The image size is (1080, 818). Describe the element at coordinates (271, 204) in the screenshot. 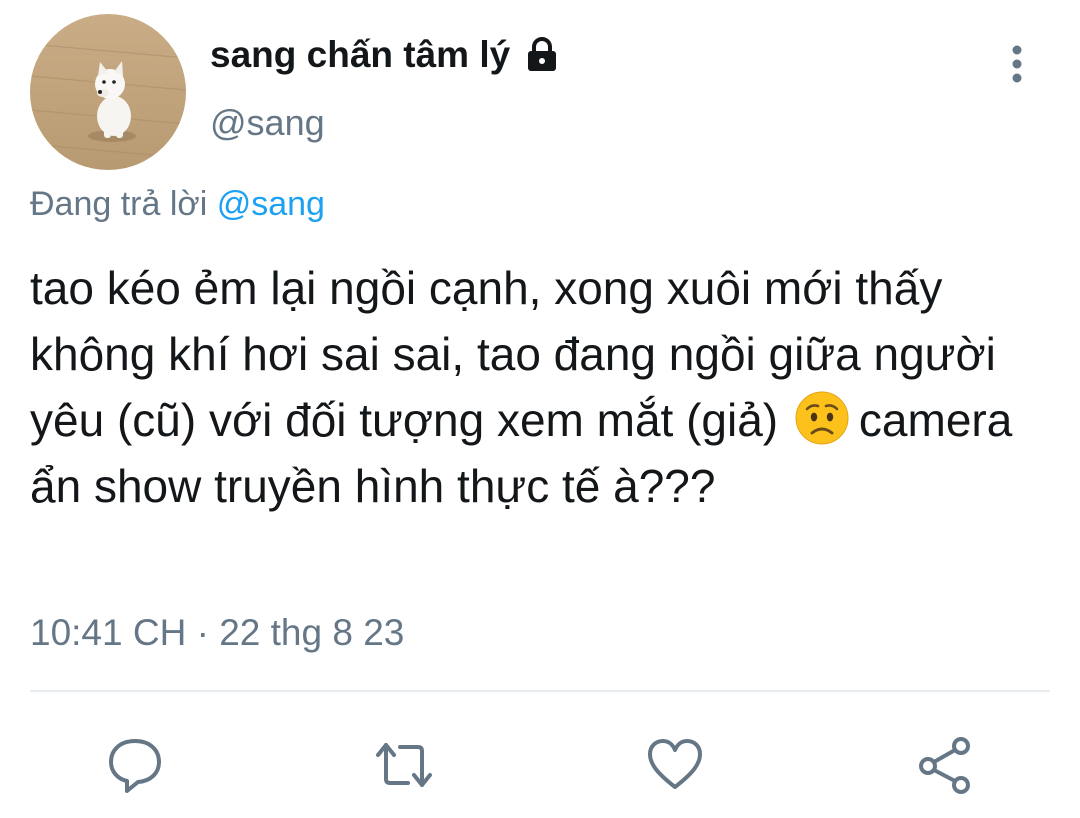

I see `reply-mention-link: @sang` at that location.